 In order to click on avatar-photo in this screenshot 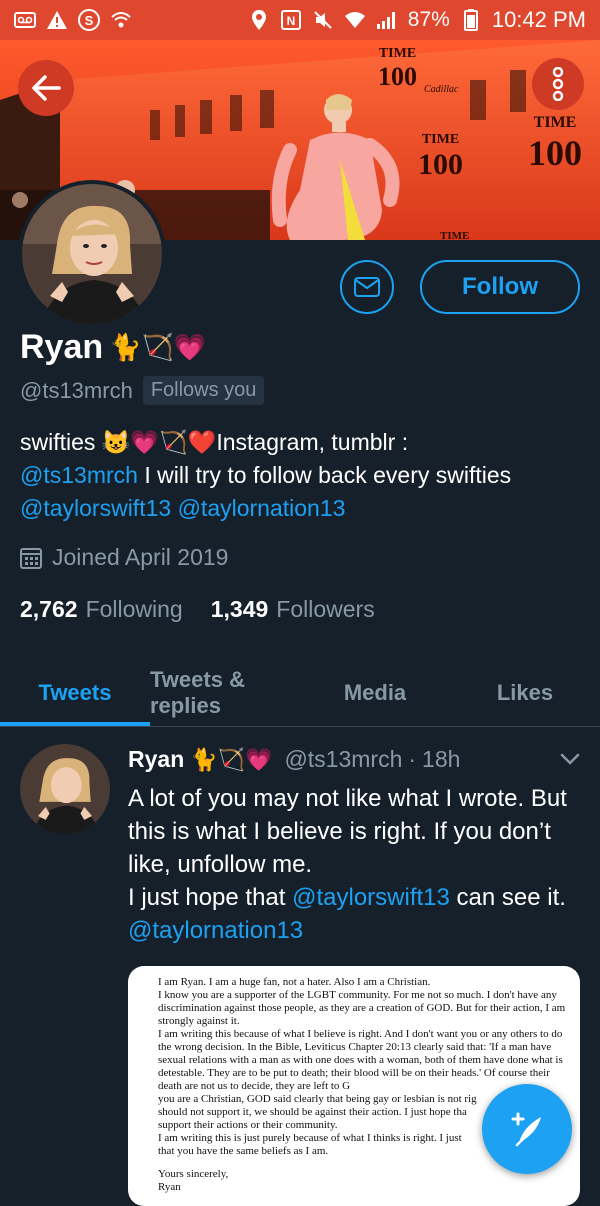, I will do `click(92, 254)`.